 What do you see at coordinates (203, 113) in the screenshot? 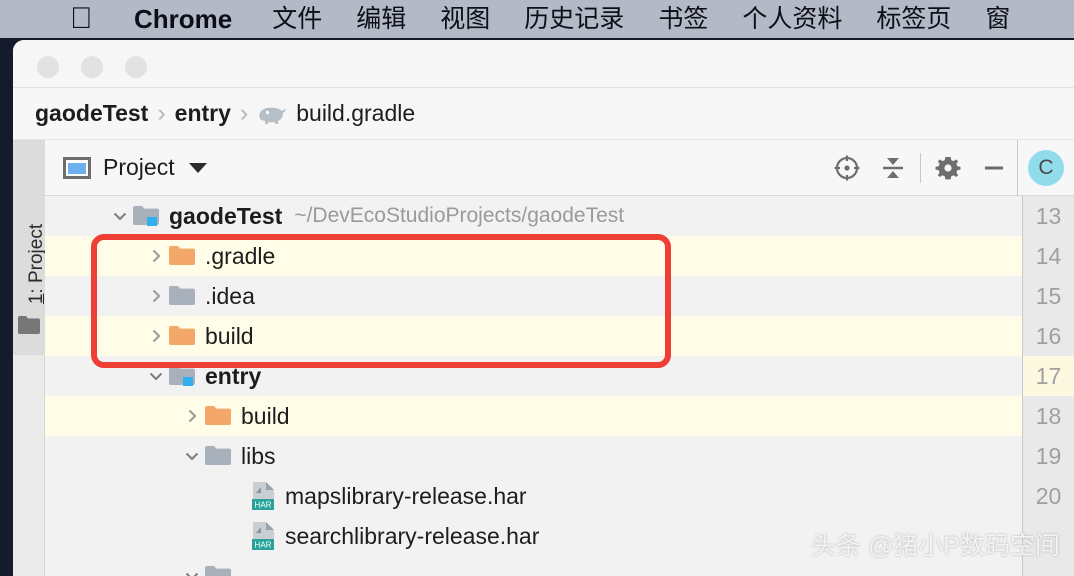
I see `breadcrumb-item-module: entry` at bounding box center [203, 113].